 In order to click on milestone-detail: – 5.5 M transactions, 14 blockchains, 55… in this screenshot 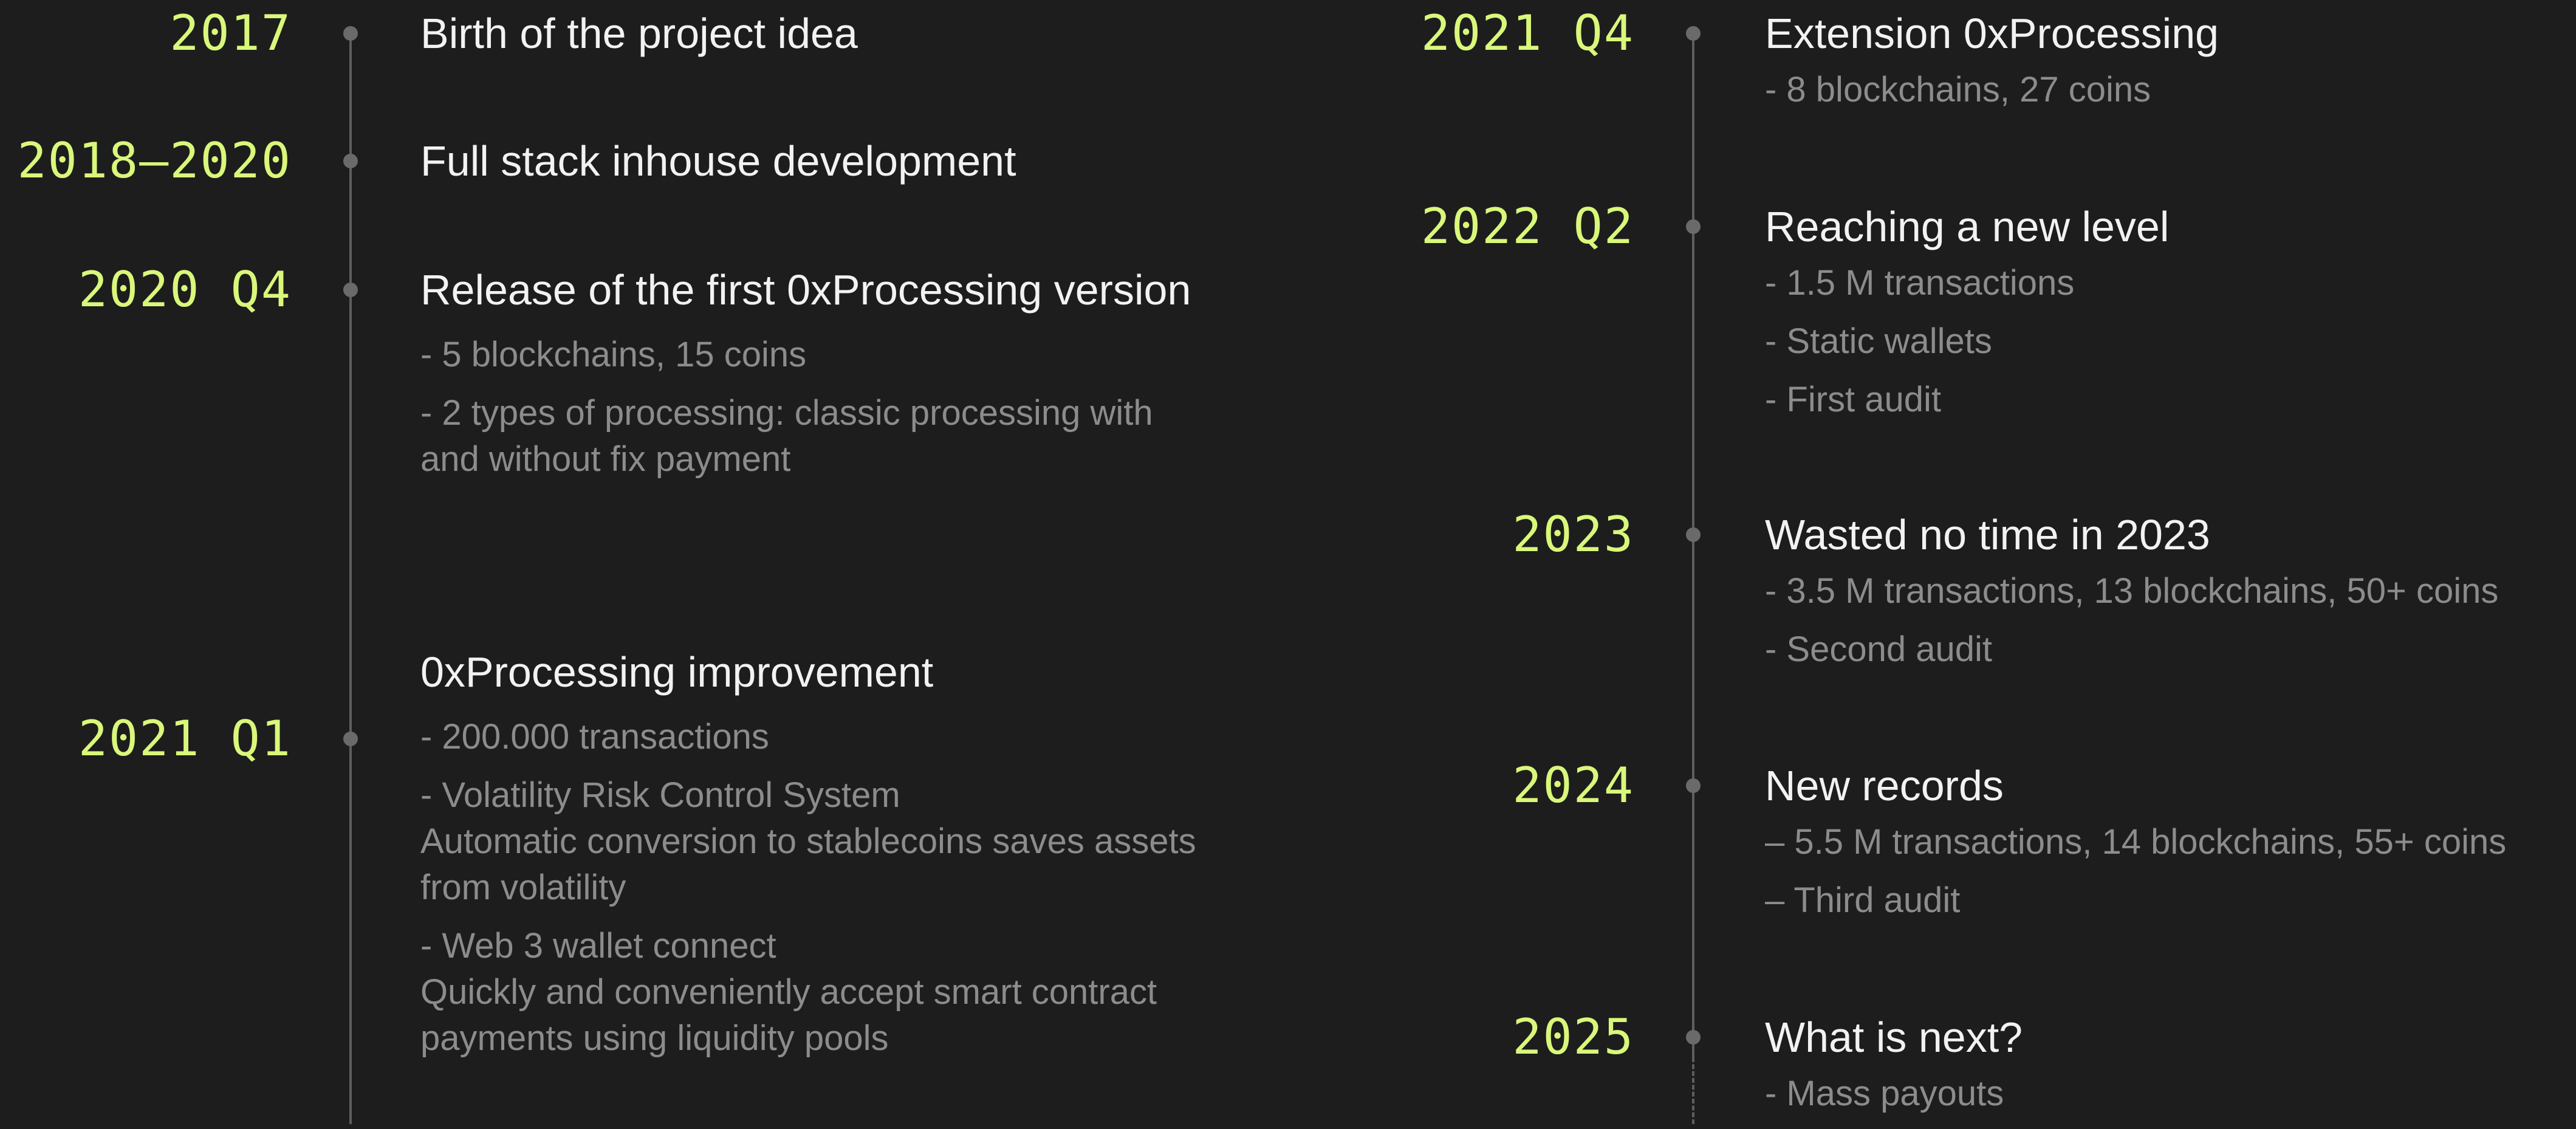, I will do `click(2136, 842)`.